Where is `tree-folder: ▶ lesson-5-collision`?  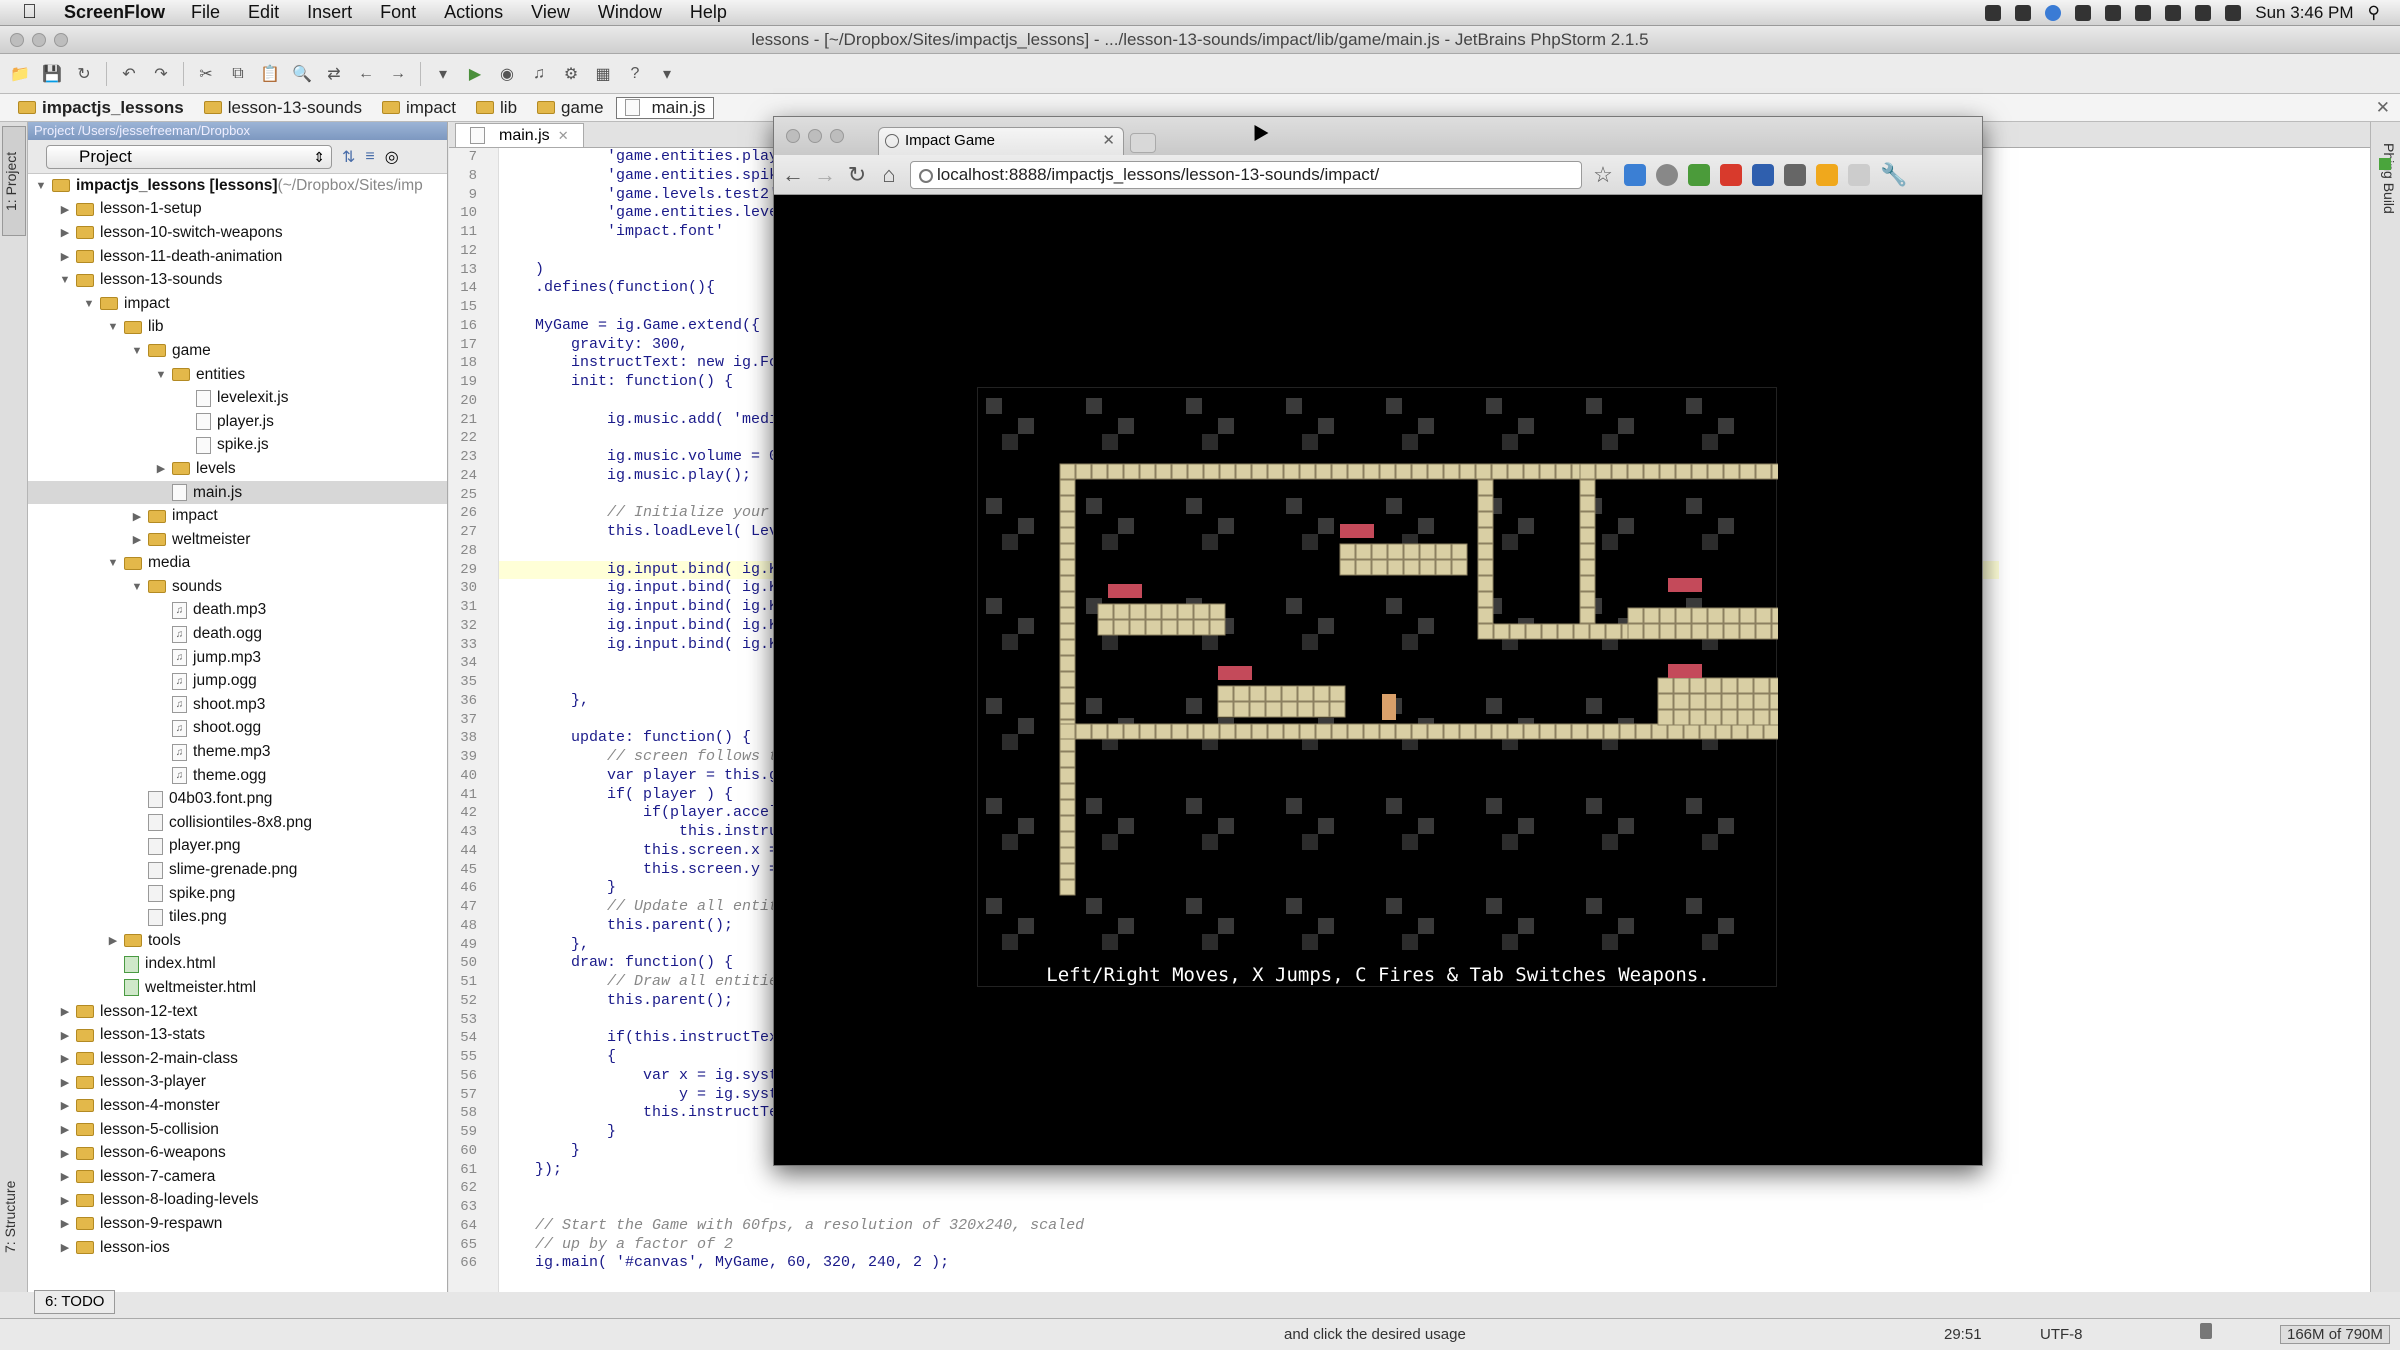 tree-folder: ▶ lesson-5-collision is located at coordinates (237, 1130).